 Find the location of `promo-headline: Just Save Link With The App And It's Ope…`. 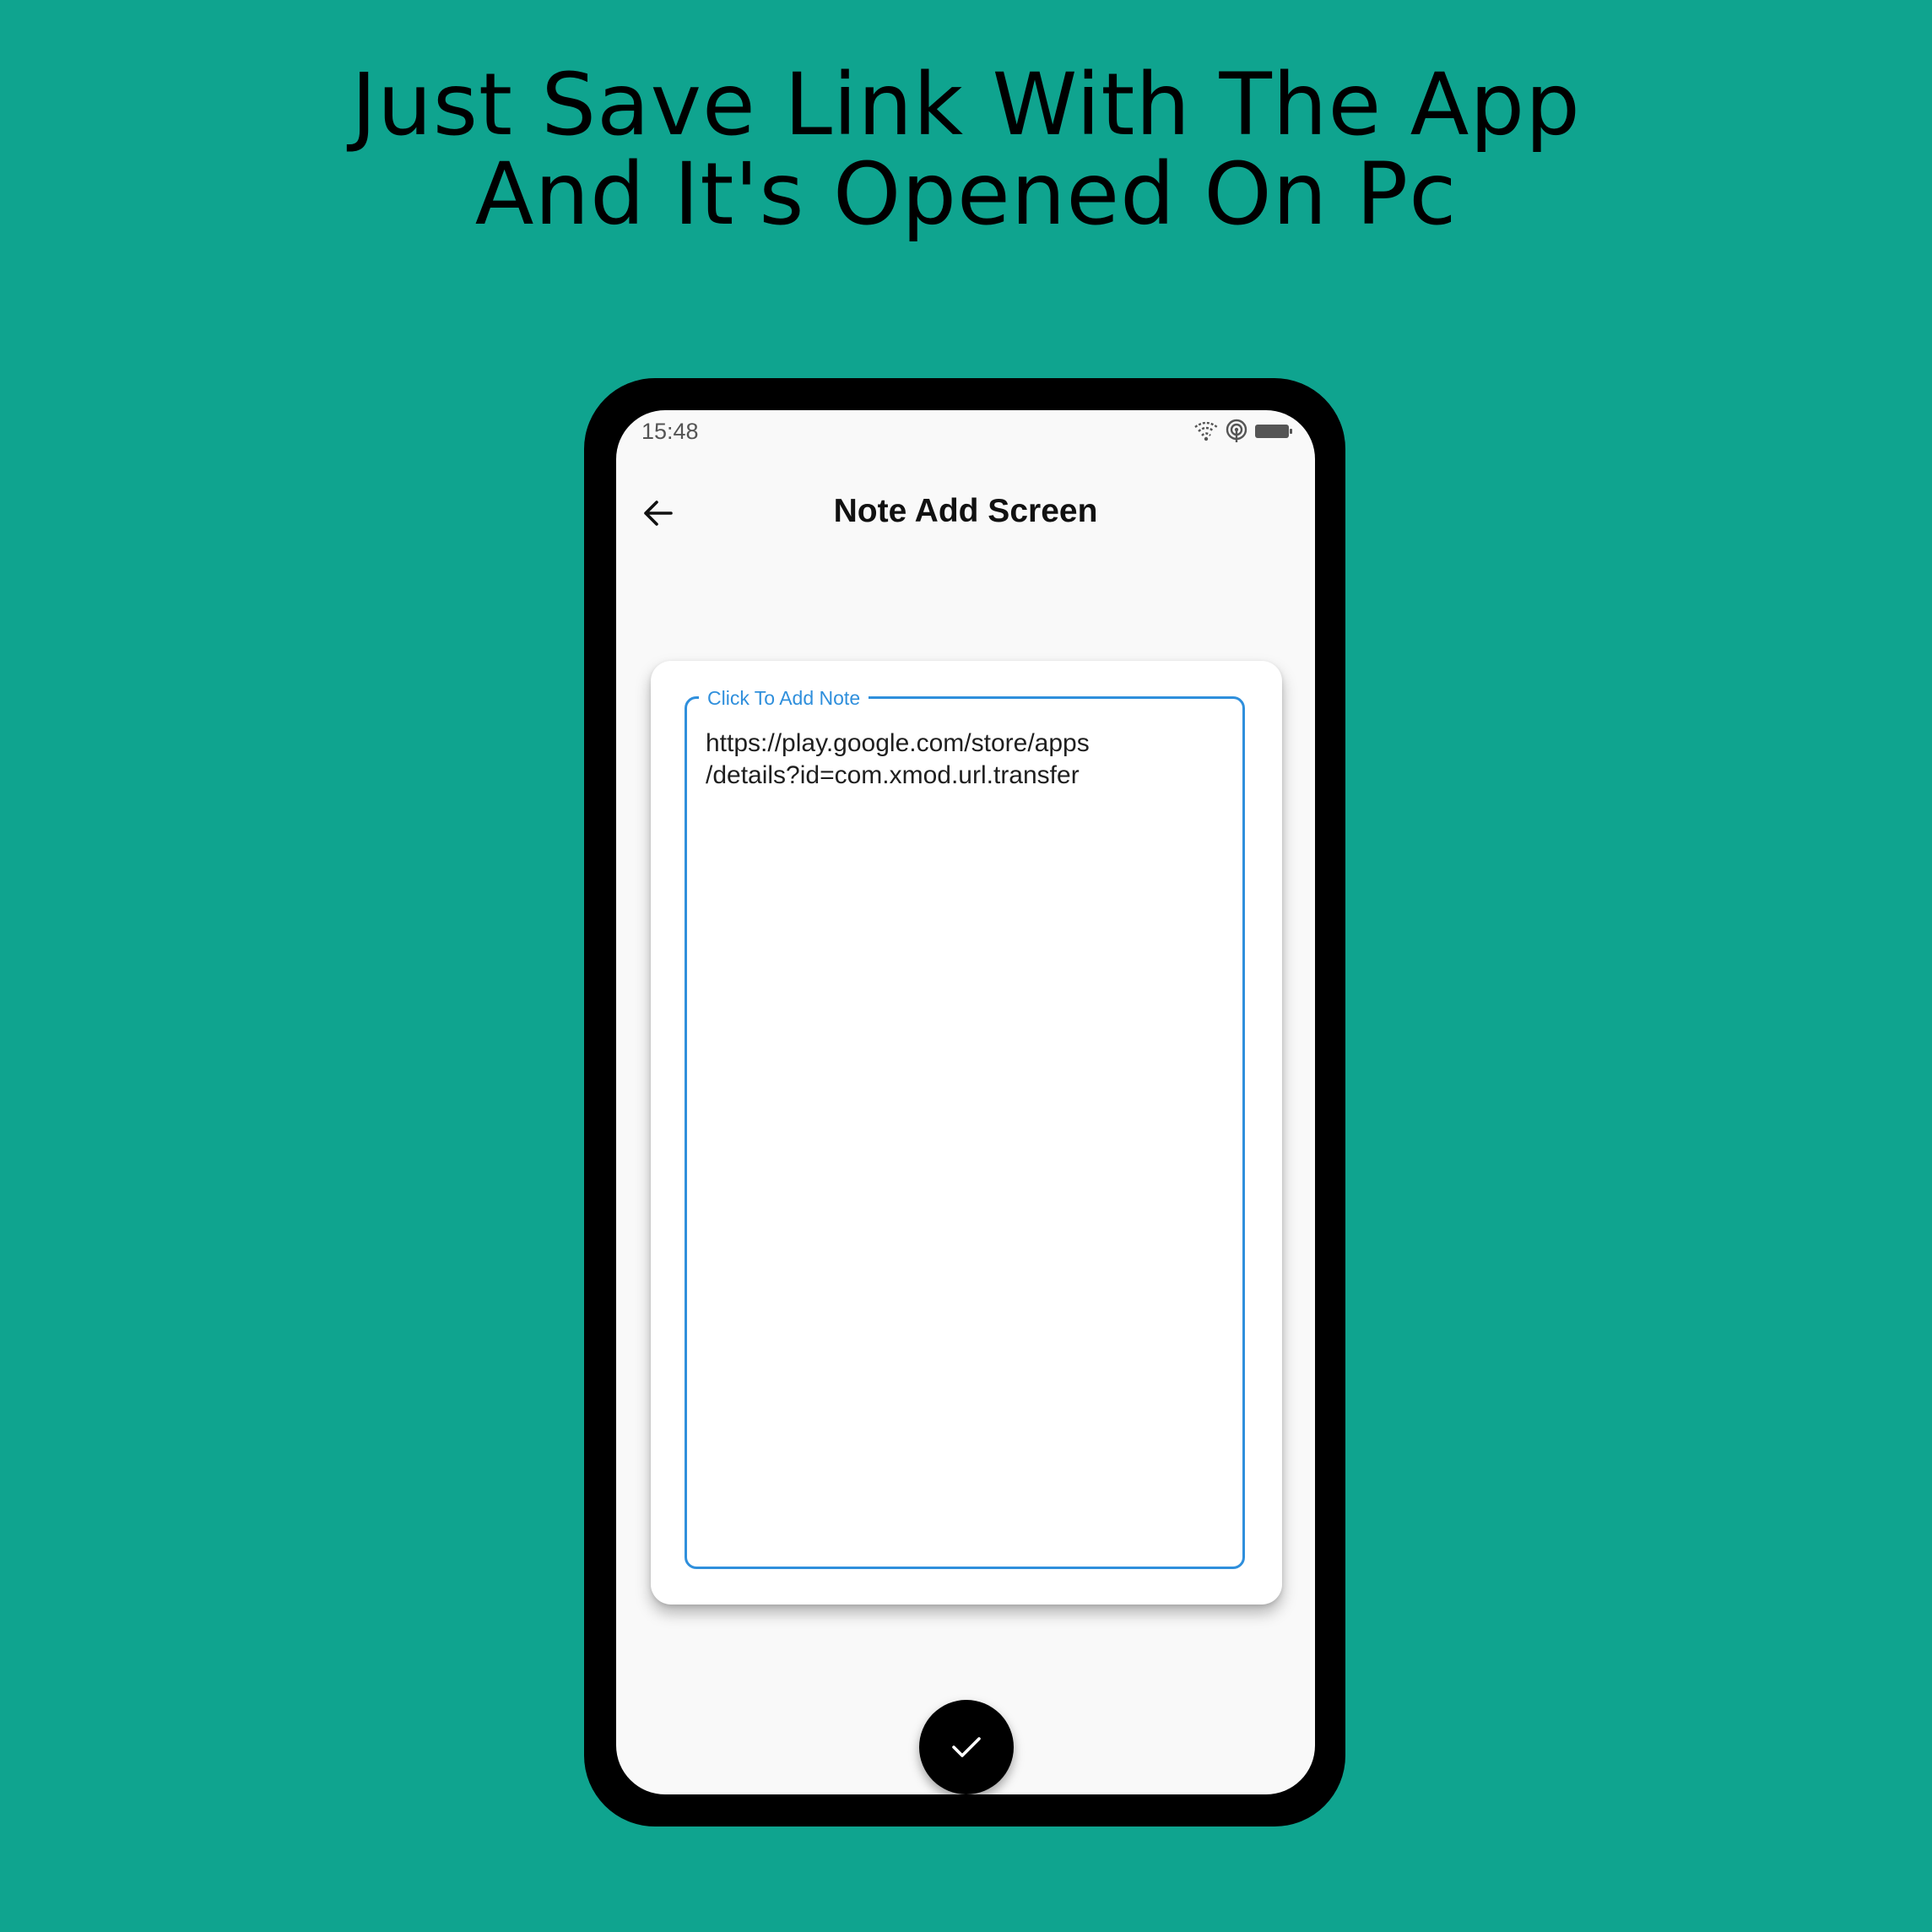

promo-headline: Just Save Link With The App And It's Ope… is located at coordinates (966, 150).